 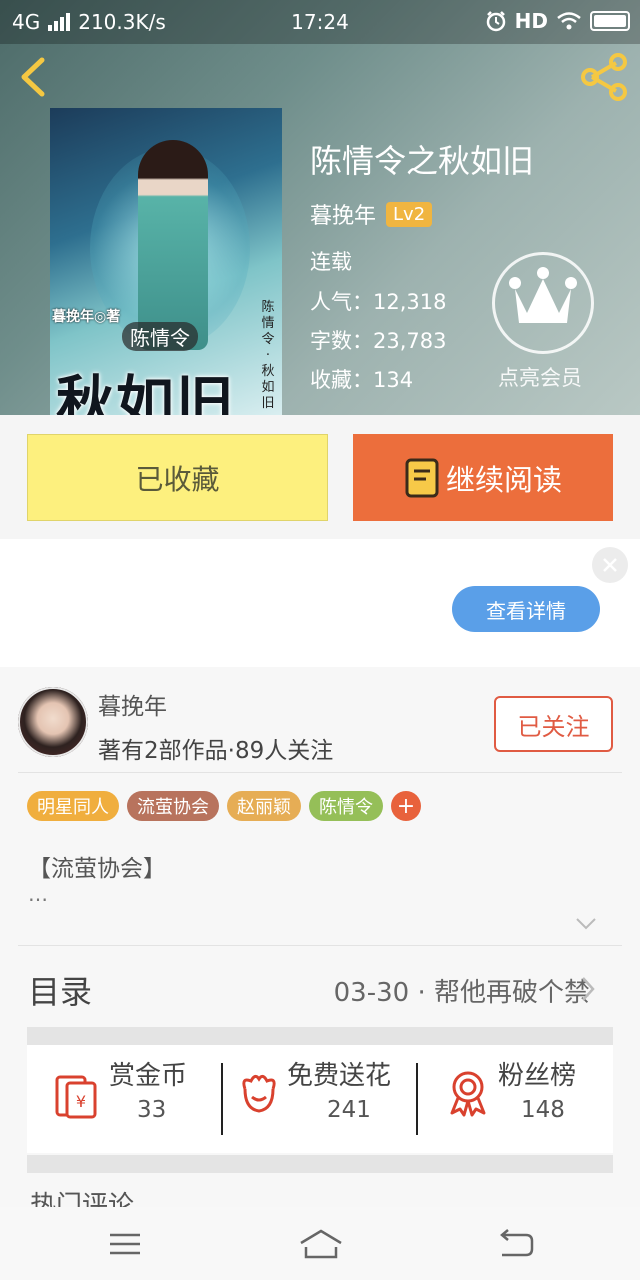 What do you see at coordinates (264, 806) in the screenshot?
I see `tag-item: 赵丽颖` at bounding box center [264, 806].